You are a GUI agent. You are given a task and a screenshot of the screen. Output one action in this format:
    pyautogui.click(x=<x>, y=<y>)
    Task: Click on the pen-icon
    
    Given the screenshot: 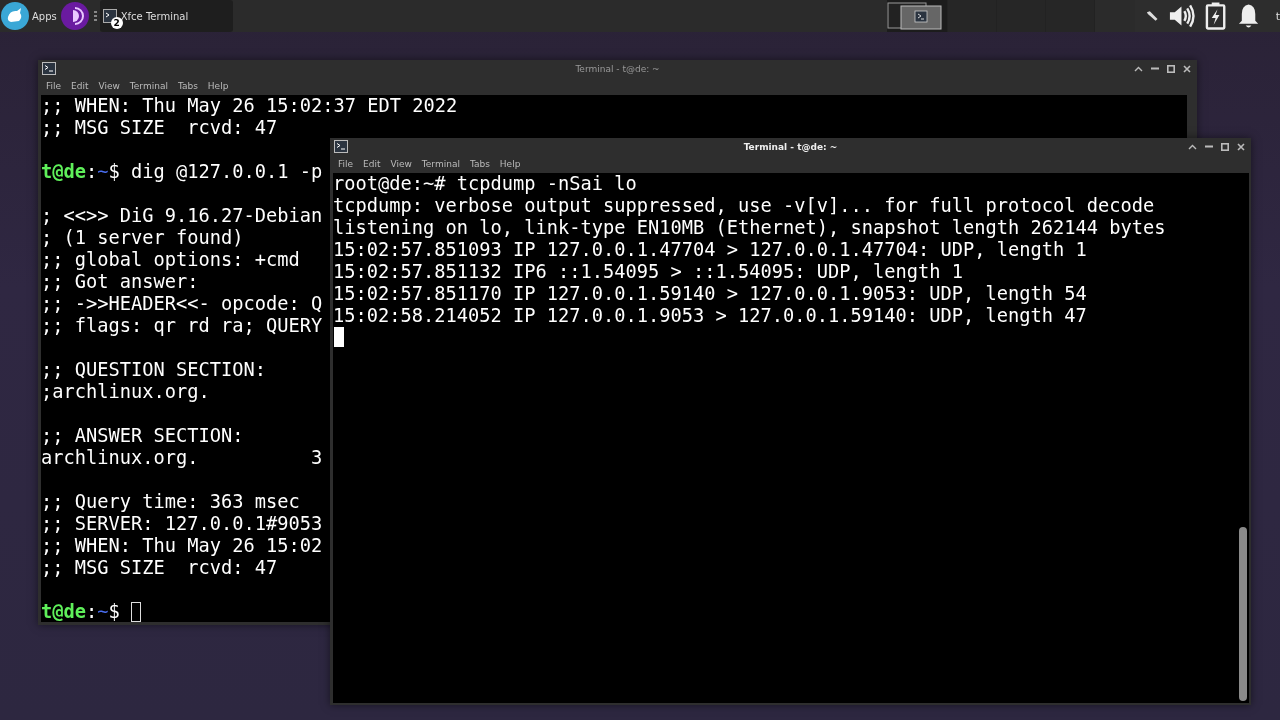 What is the action you would take?
    pyautogui.click(x=1152, y=16)
    